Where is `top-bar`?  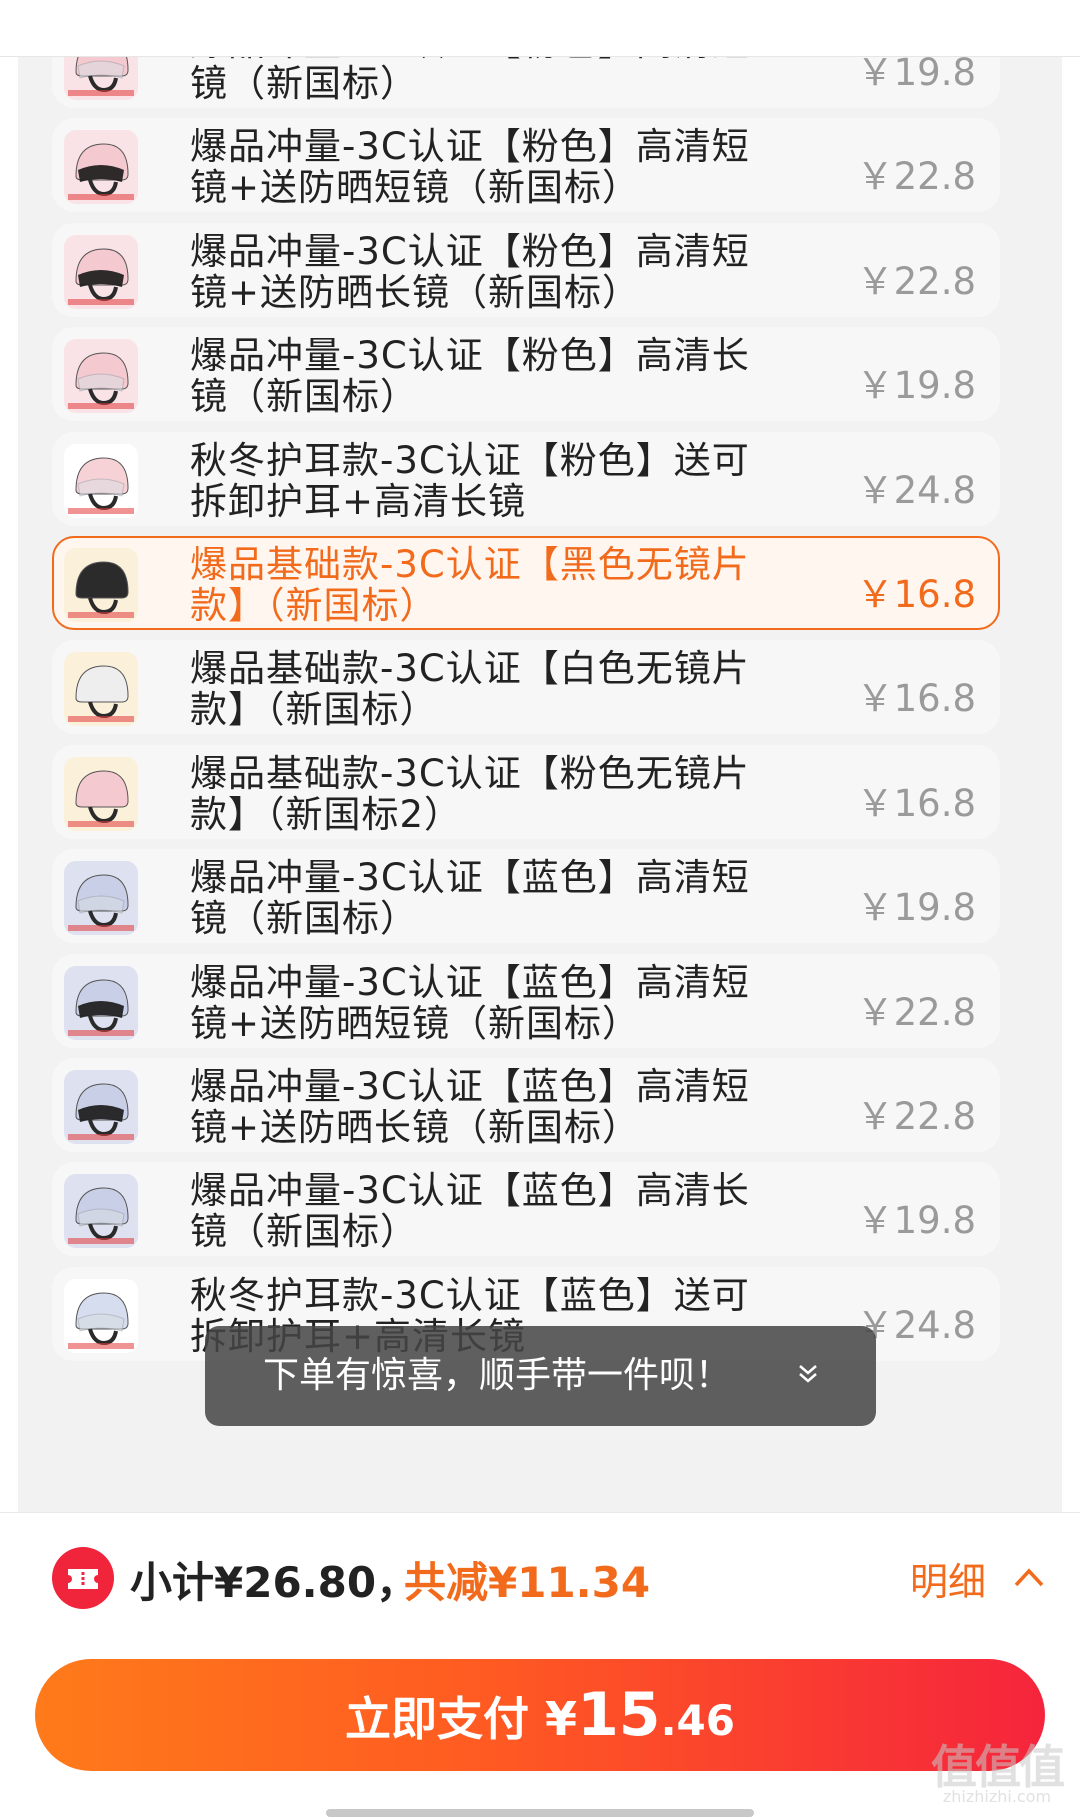 top-bar is located at coordinates (540, 28).